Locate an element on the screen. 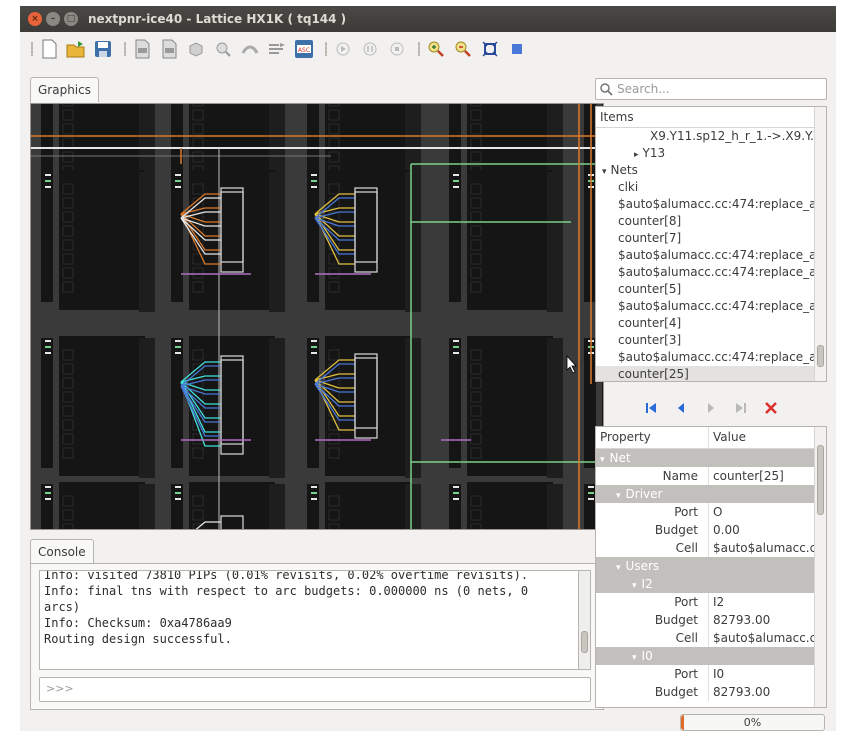 This screenshot has height=731, width=849. property-scroll-thumb is located at coordinates (820, 480).